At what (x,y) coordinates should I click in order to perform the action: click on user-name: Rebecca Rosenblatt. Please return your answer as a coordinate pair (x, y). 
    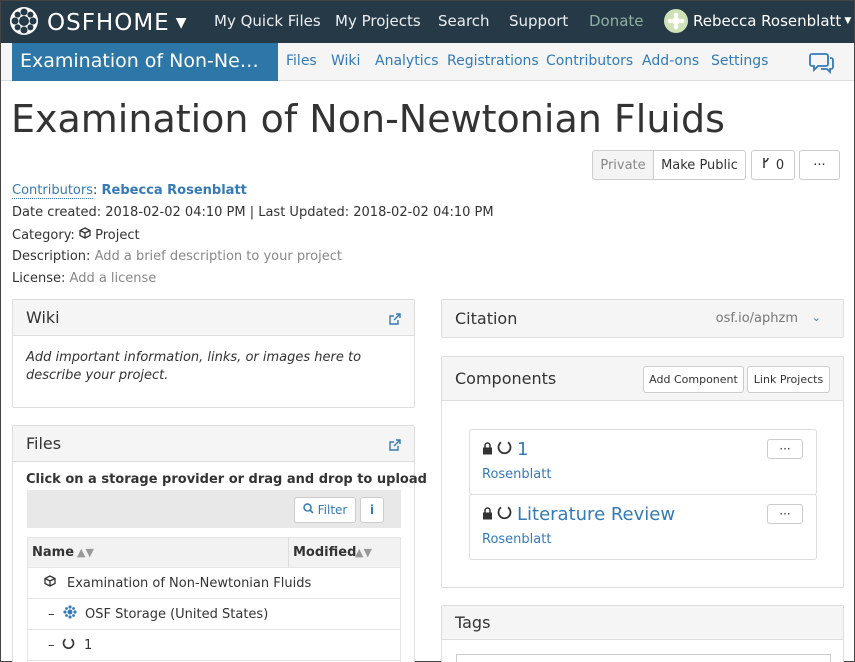
    Looking at the image, I should click on (767, 21).